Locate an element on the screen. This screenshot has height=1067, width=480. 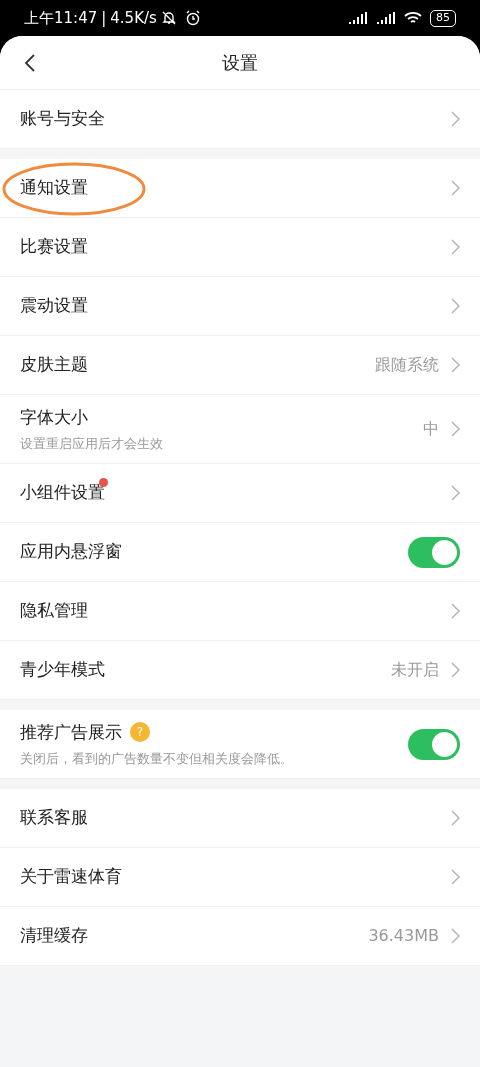
bell-off-icon is located at coordinates (168, 18).